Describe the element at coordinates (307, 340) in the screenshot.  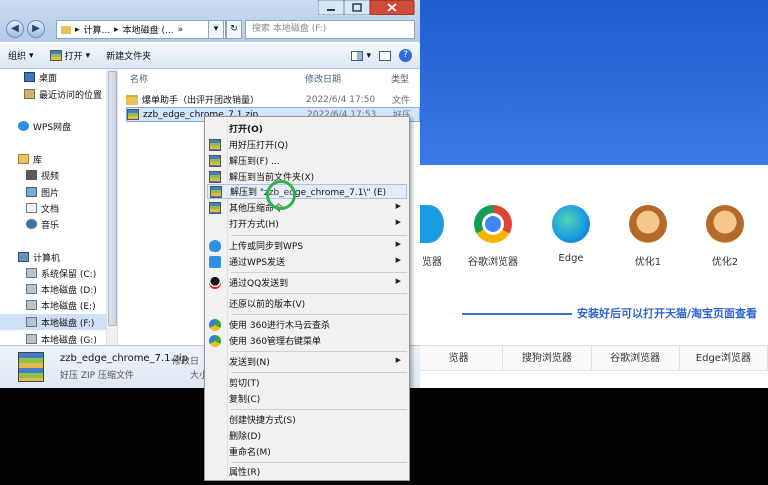
I see `menu-item-360-manage: 使用 360管理右键菜单` at that location.